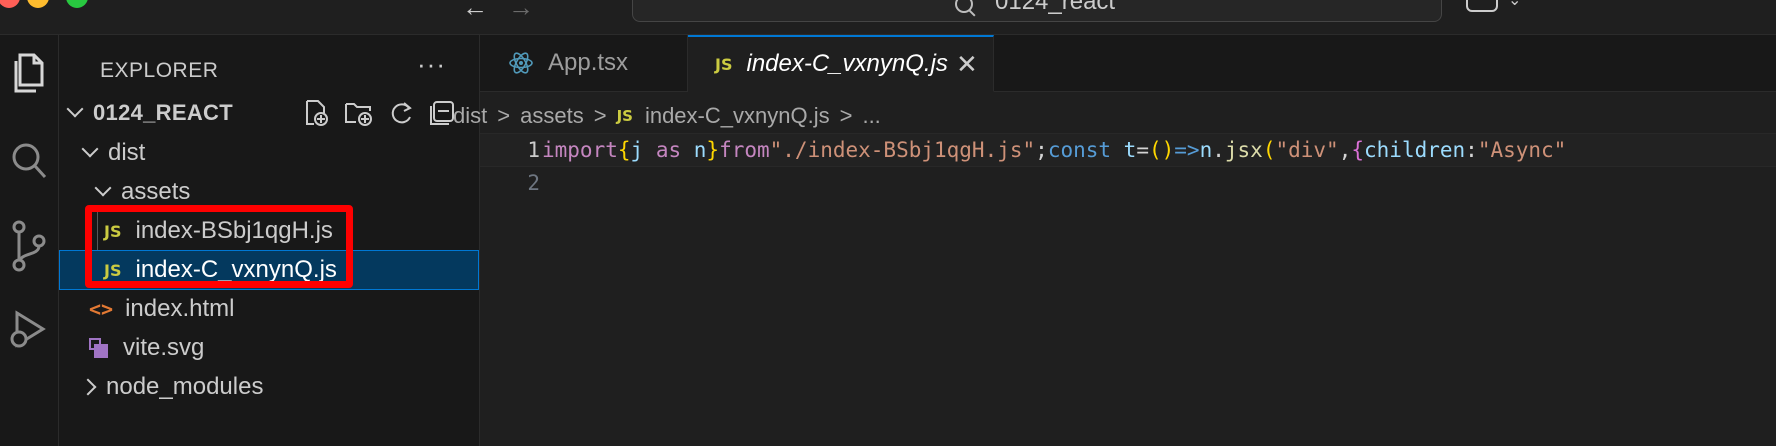  I want to click on search-activity-button, so click(29, 161).